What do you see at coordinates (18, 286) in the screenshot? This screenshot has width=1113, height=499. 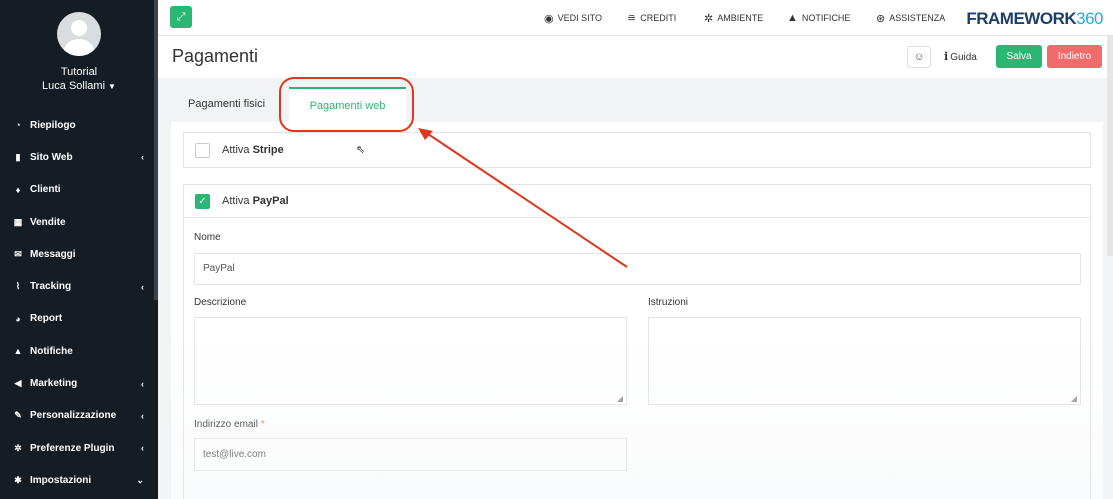 I see `chart-icon: ⌇` at bounding box center [18, 286].